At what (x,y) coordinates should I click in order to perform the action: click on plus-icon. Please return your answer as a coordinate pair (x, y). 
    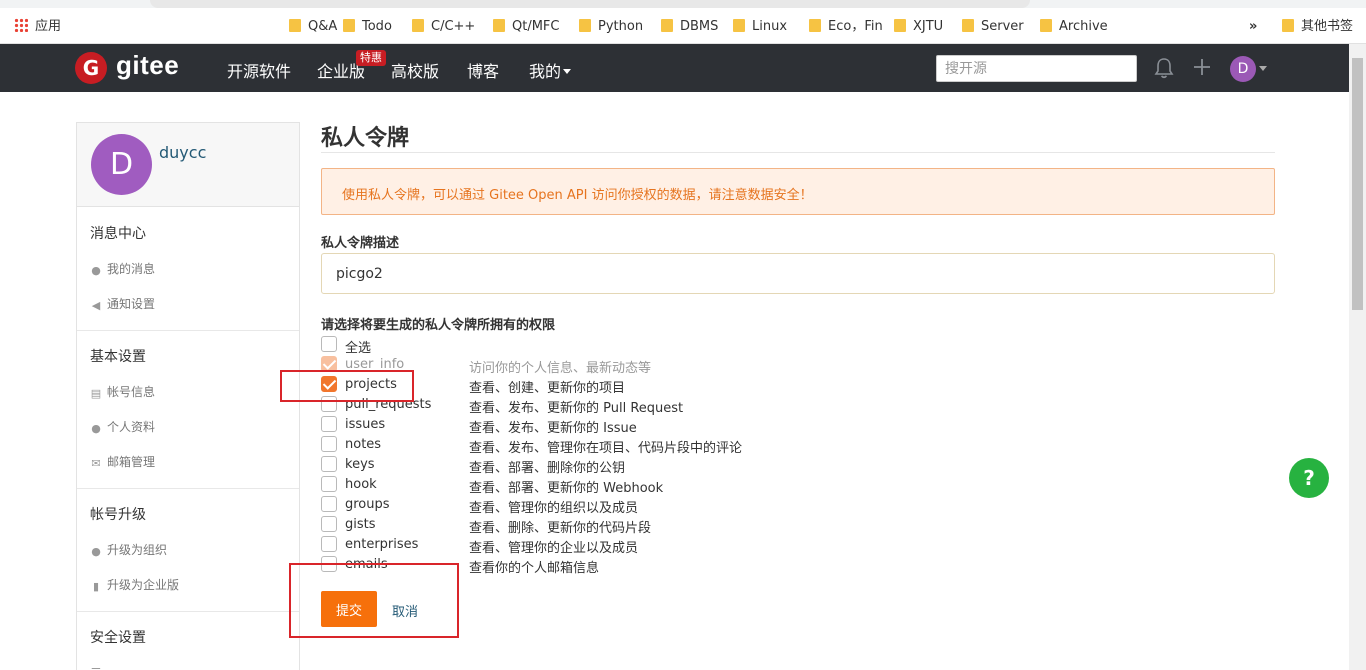
    Looking at the image, I should click on (1202, 67).